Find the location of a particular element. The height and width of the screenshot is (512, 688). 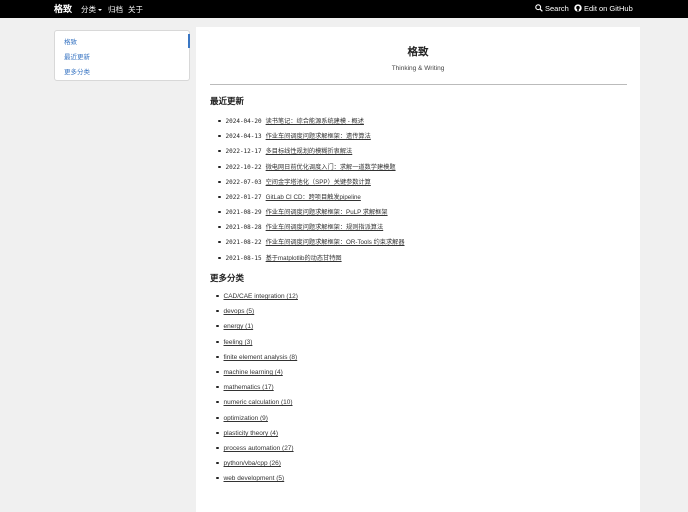

category-item: CAD/CAE integration (12) is located at coordinates (257, 298).